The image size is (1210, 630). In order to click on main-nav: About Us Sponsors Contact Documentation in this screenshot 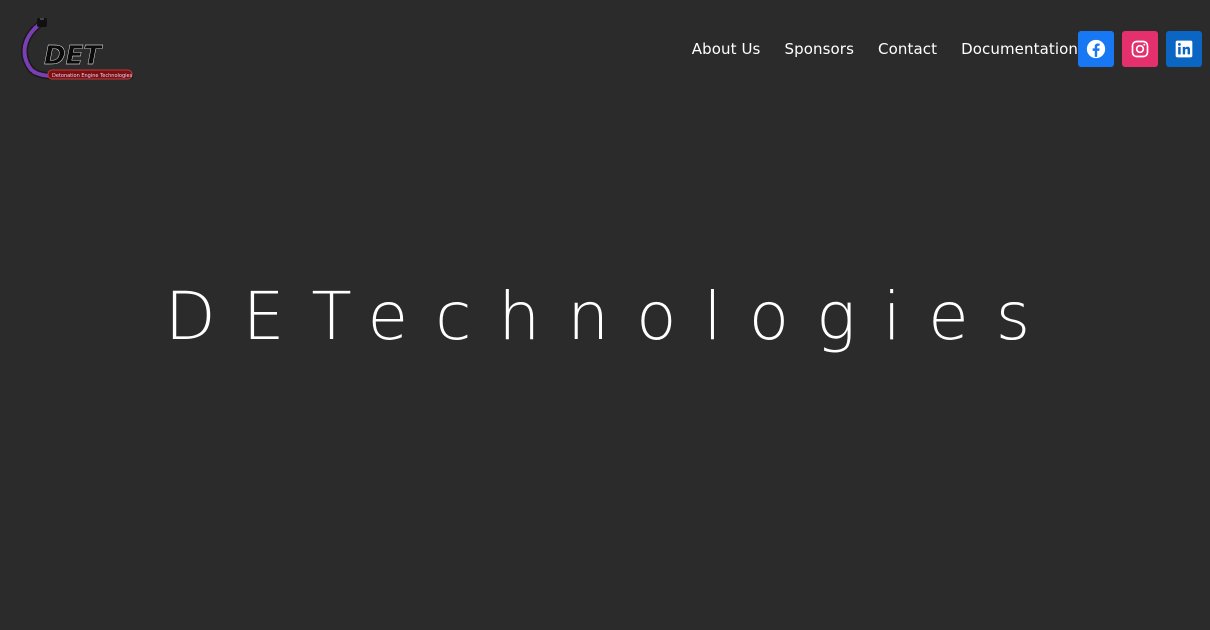, I will do `click(885, 49)`.